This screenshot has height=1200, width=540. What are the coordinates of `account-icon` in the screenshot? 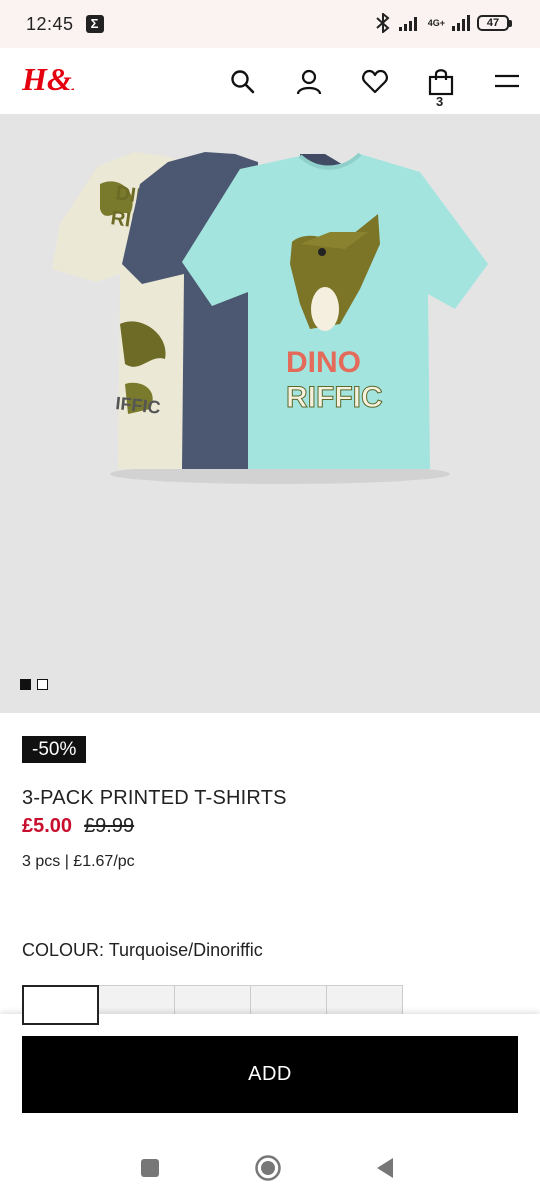 It's located at (309, 82).